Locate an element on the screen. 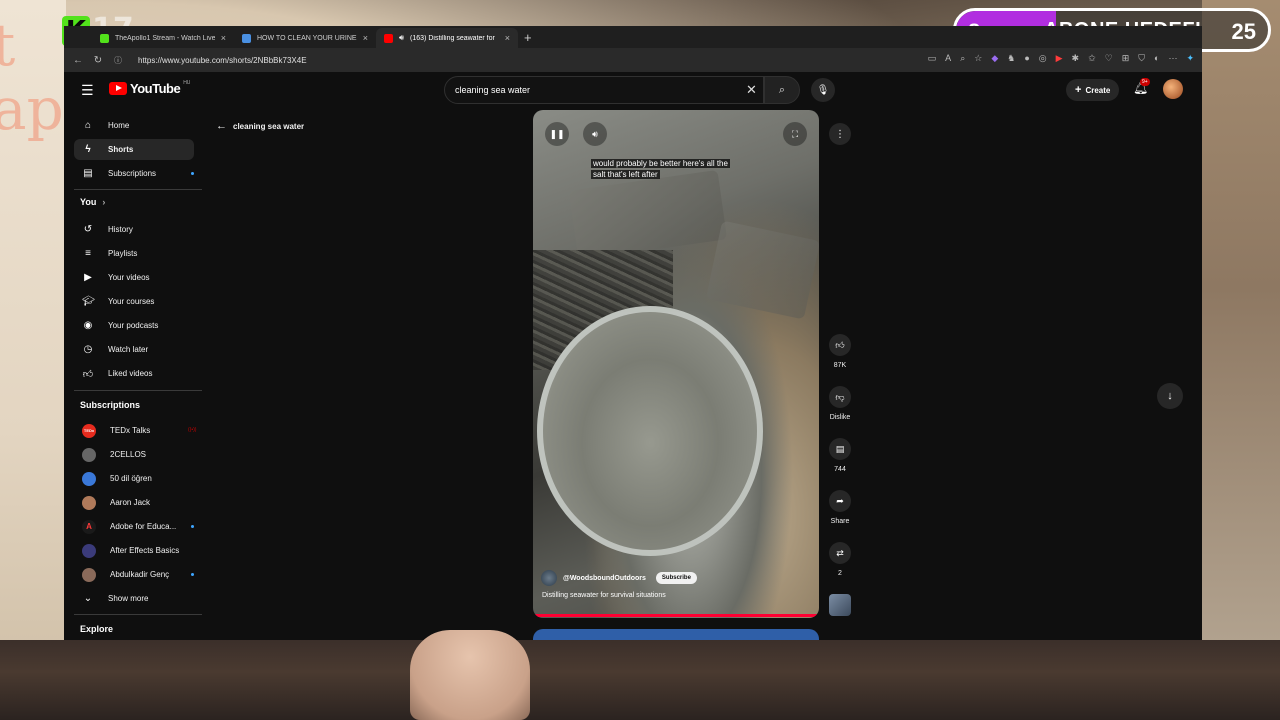 This screenshot has width=1280, height=720. channel-avatar is located at coordinates (549, 578).